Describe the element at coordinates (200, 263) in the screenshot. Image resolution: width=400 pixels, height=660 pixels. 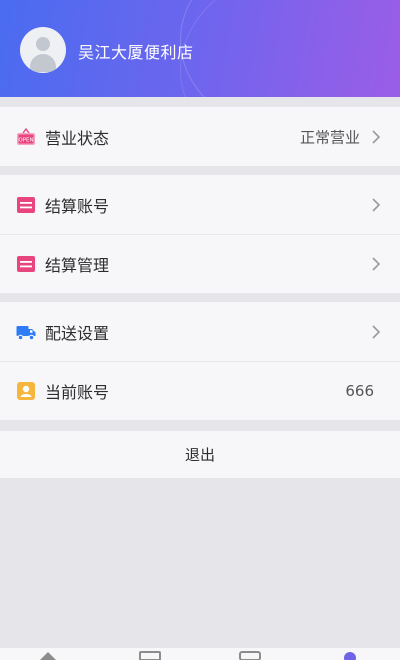
I see `settlement-management-row: 结算管理` at that location.